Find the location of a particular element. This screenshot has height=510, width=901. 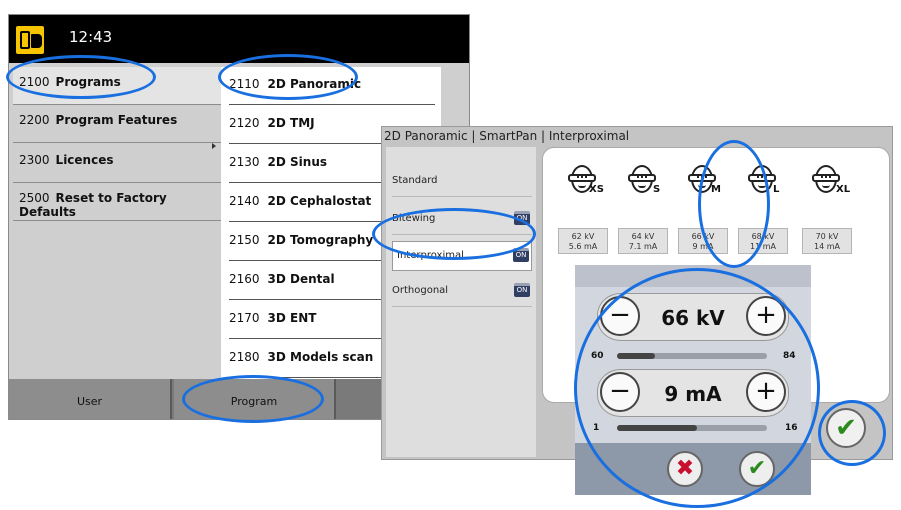

menu-item-code: 2100 is located at coordinates (34, 82).